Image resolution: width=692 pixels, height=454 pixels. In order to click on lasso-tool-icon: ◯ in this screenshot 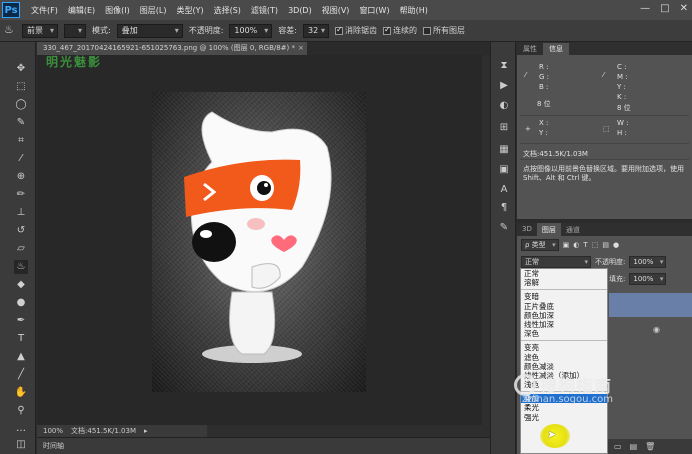, I will do `click(21, 105)`.